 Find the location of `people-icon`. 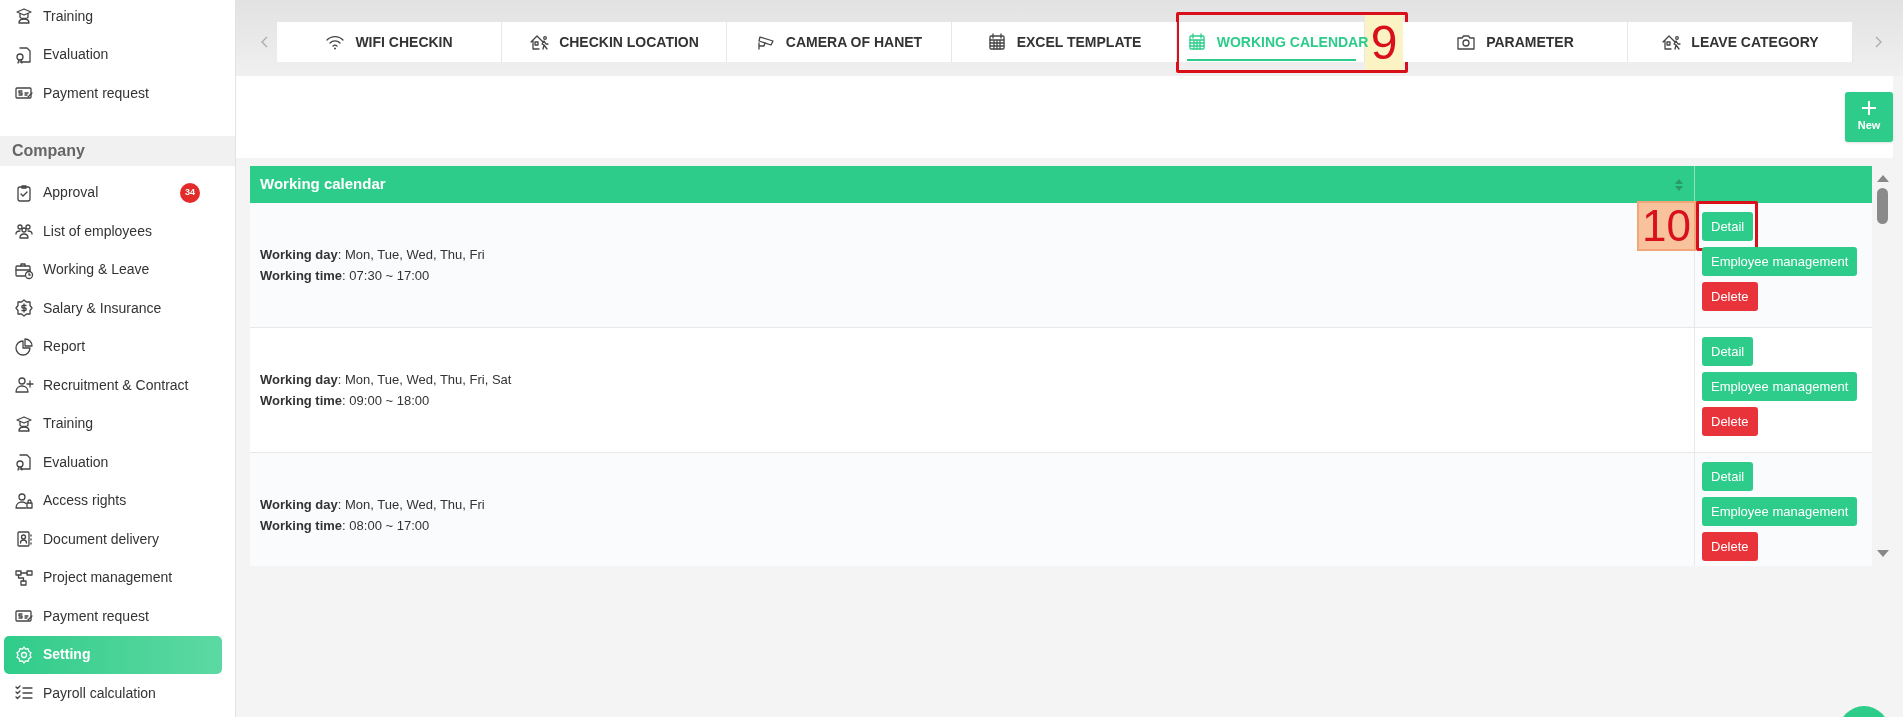

people-icon is located at coordinates (24, 231).